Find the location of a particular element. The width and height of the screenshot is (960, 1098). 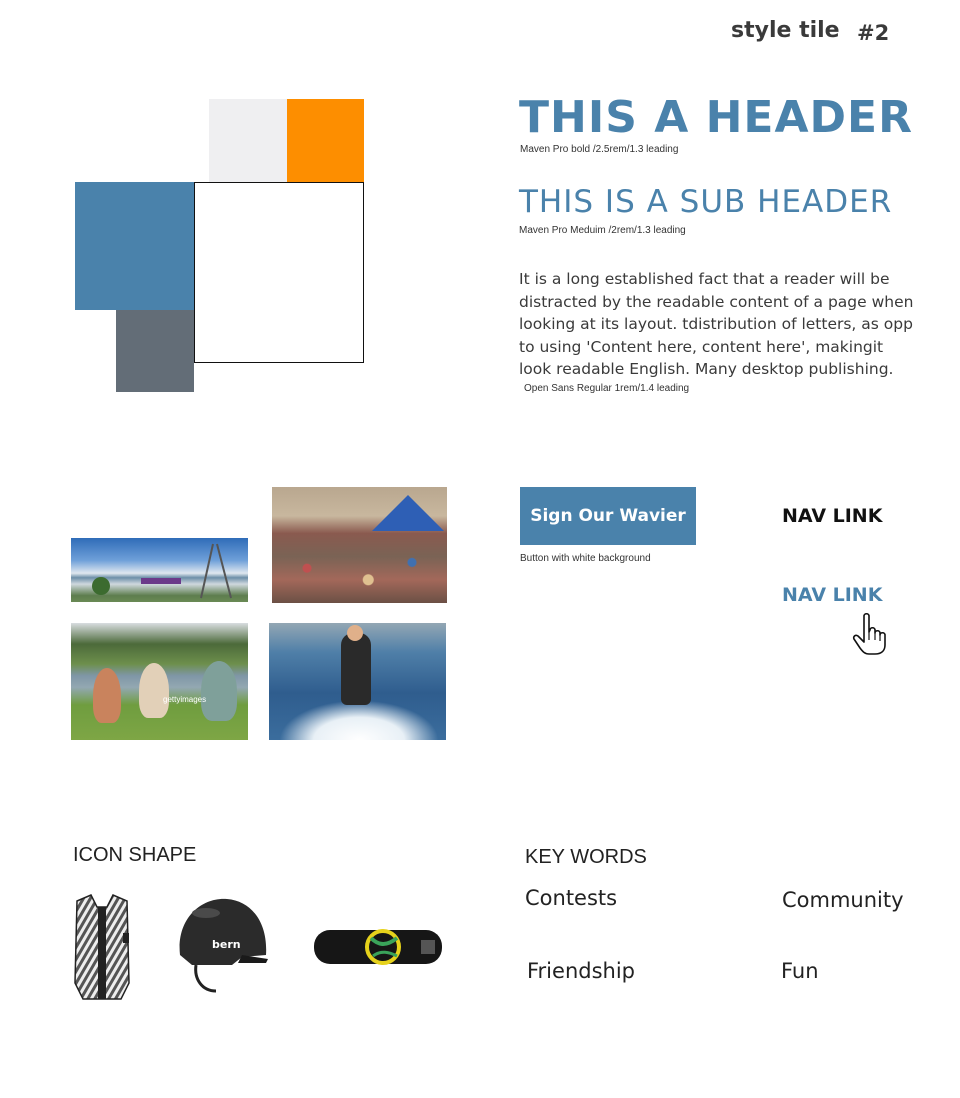

keyword-friendship: Friendship is located at coordinates (581, 971).